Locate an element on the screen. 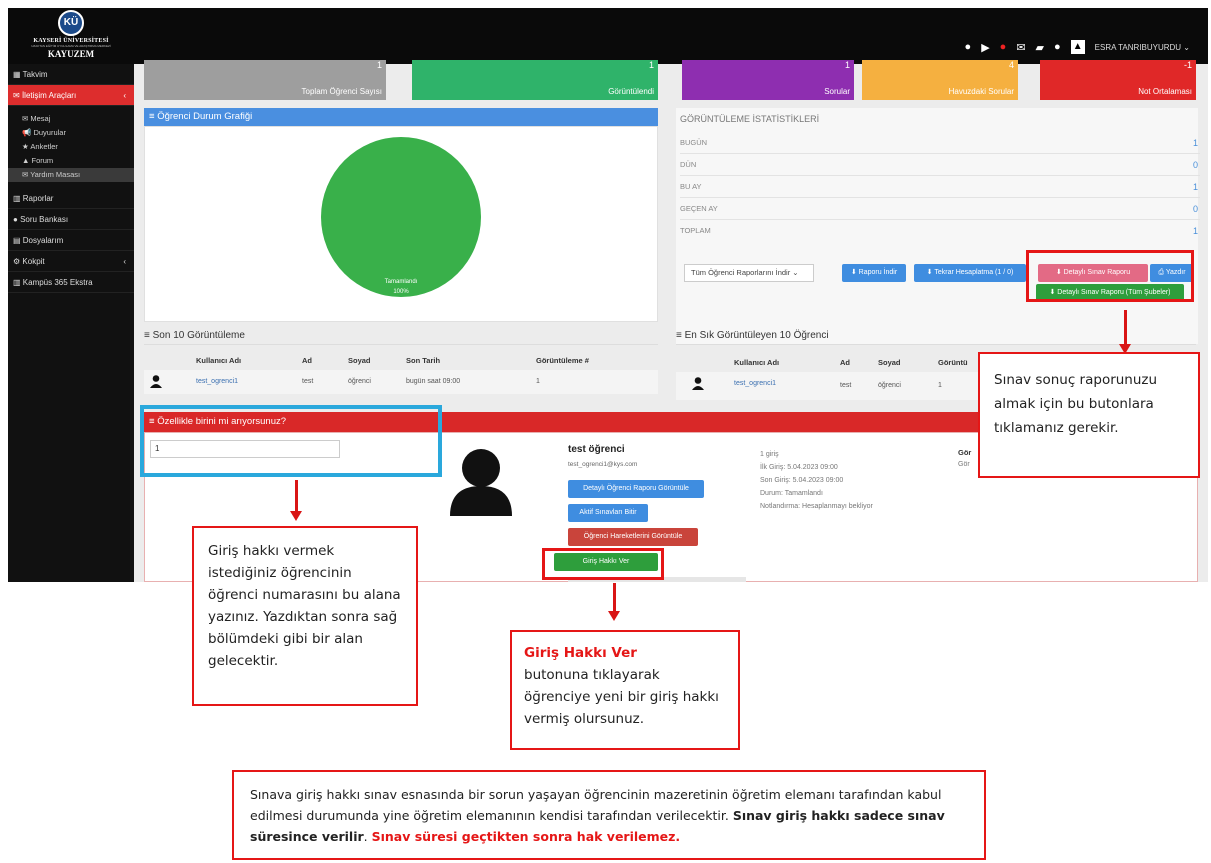  logo-emblem: KÜ is located at coordinates (71, 23).